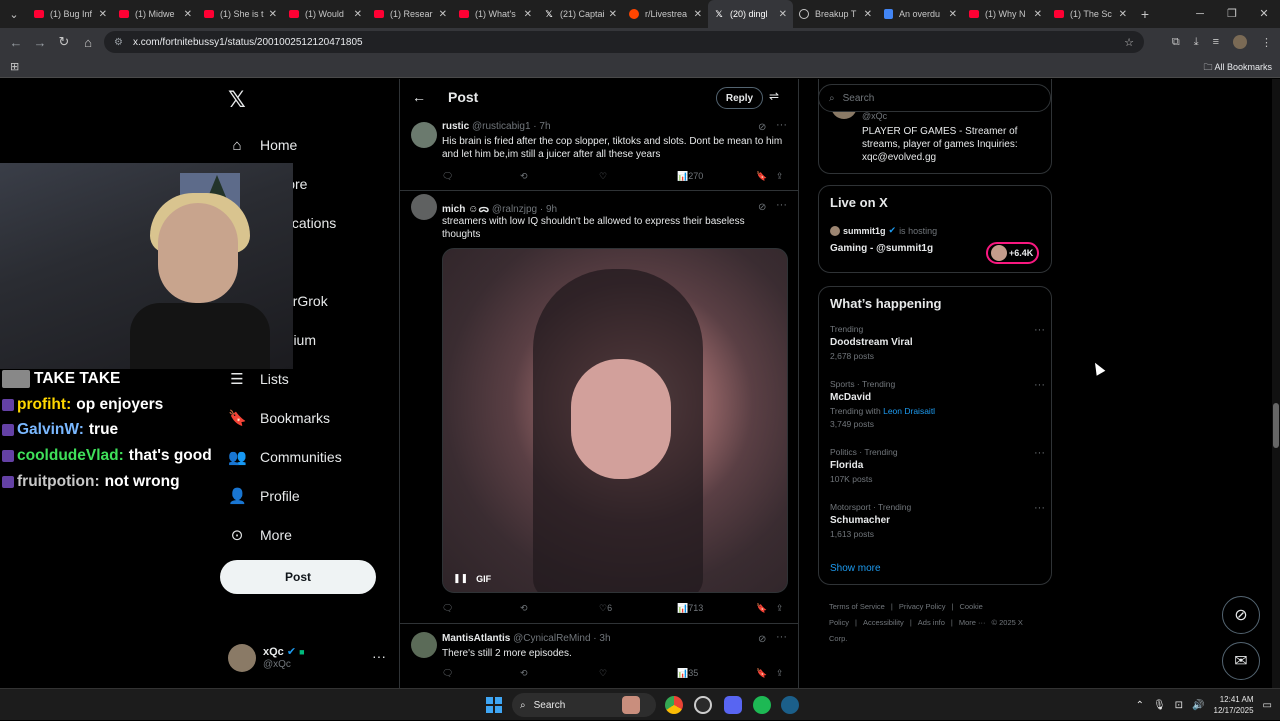  What do you see at coordinates (1266, 42) in the screenshot?
I see `browser-menu-icon: ⋮` at bounding box center [1266, 42].